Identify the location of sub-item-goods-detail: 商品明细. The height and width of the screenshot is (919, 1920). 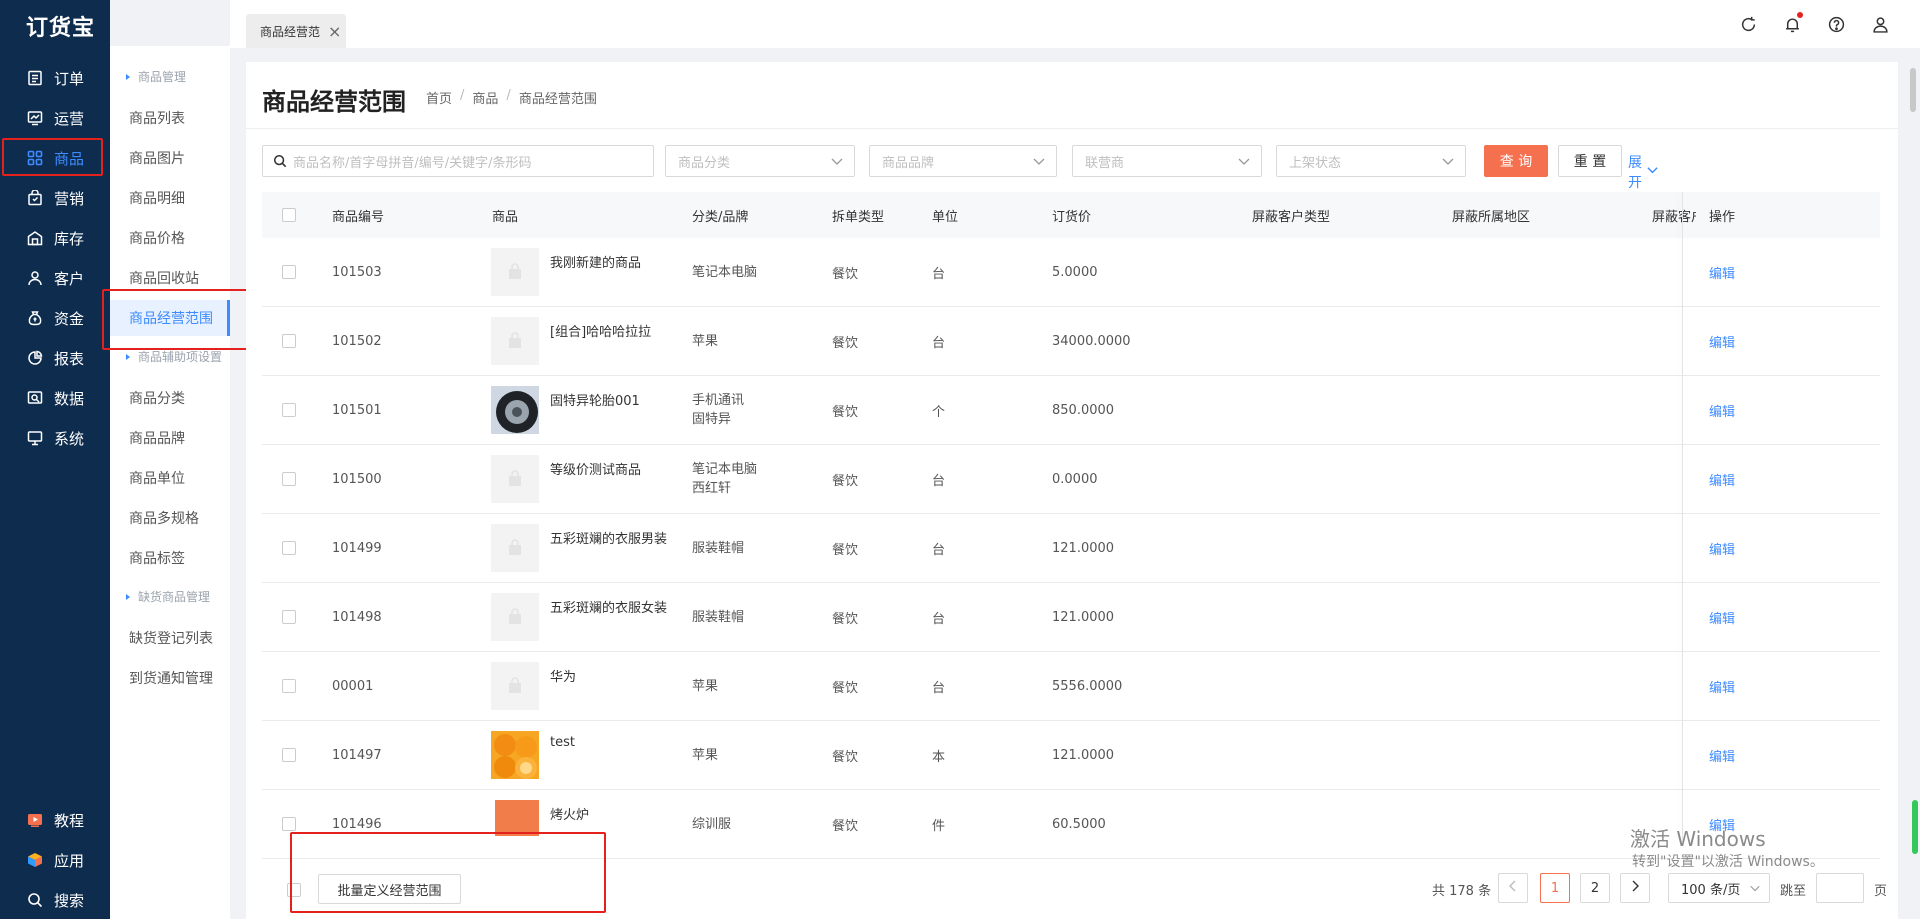
(170, 198).